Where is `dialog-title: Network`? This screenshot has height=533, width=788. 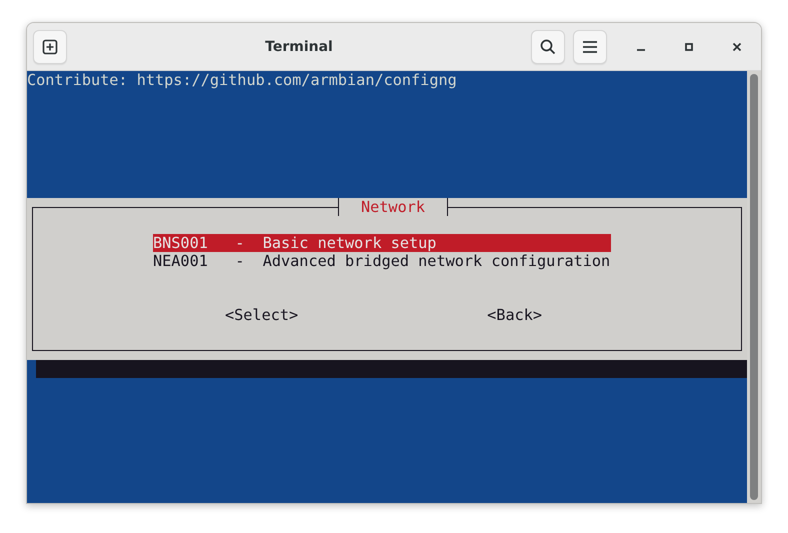 dialog-title: Network is located at coordinates (393, 207).